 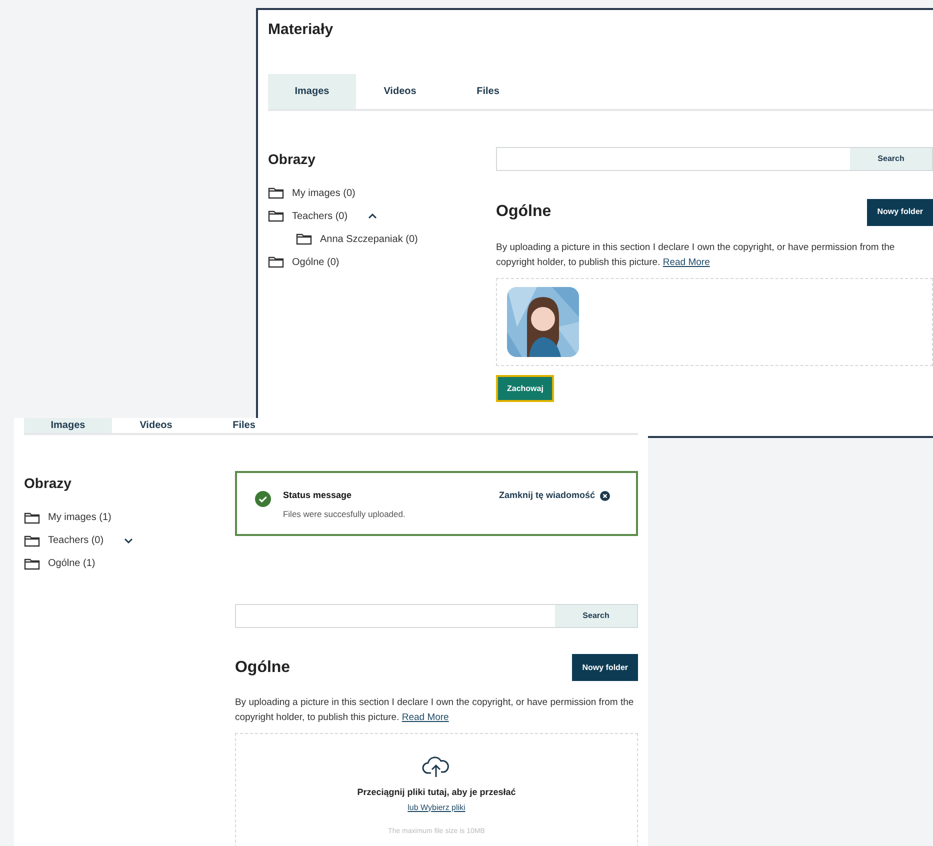 I want to click on save-button: Zachowaj, so click(x=525, y=388).